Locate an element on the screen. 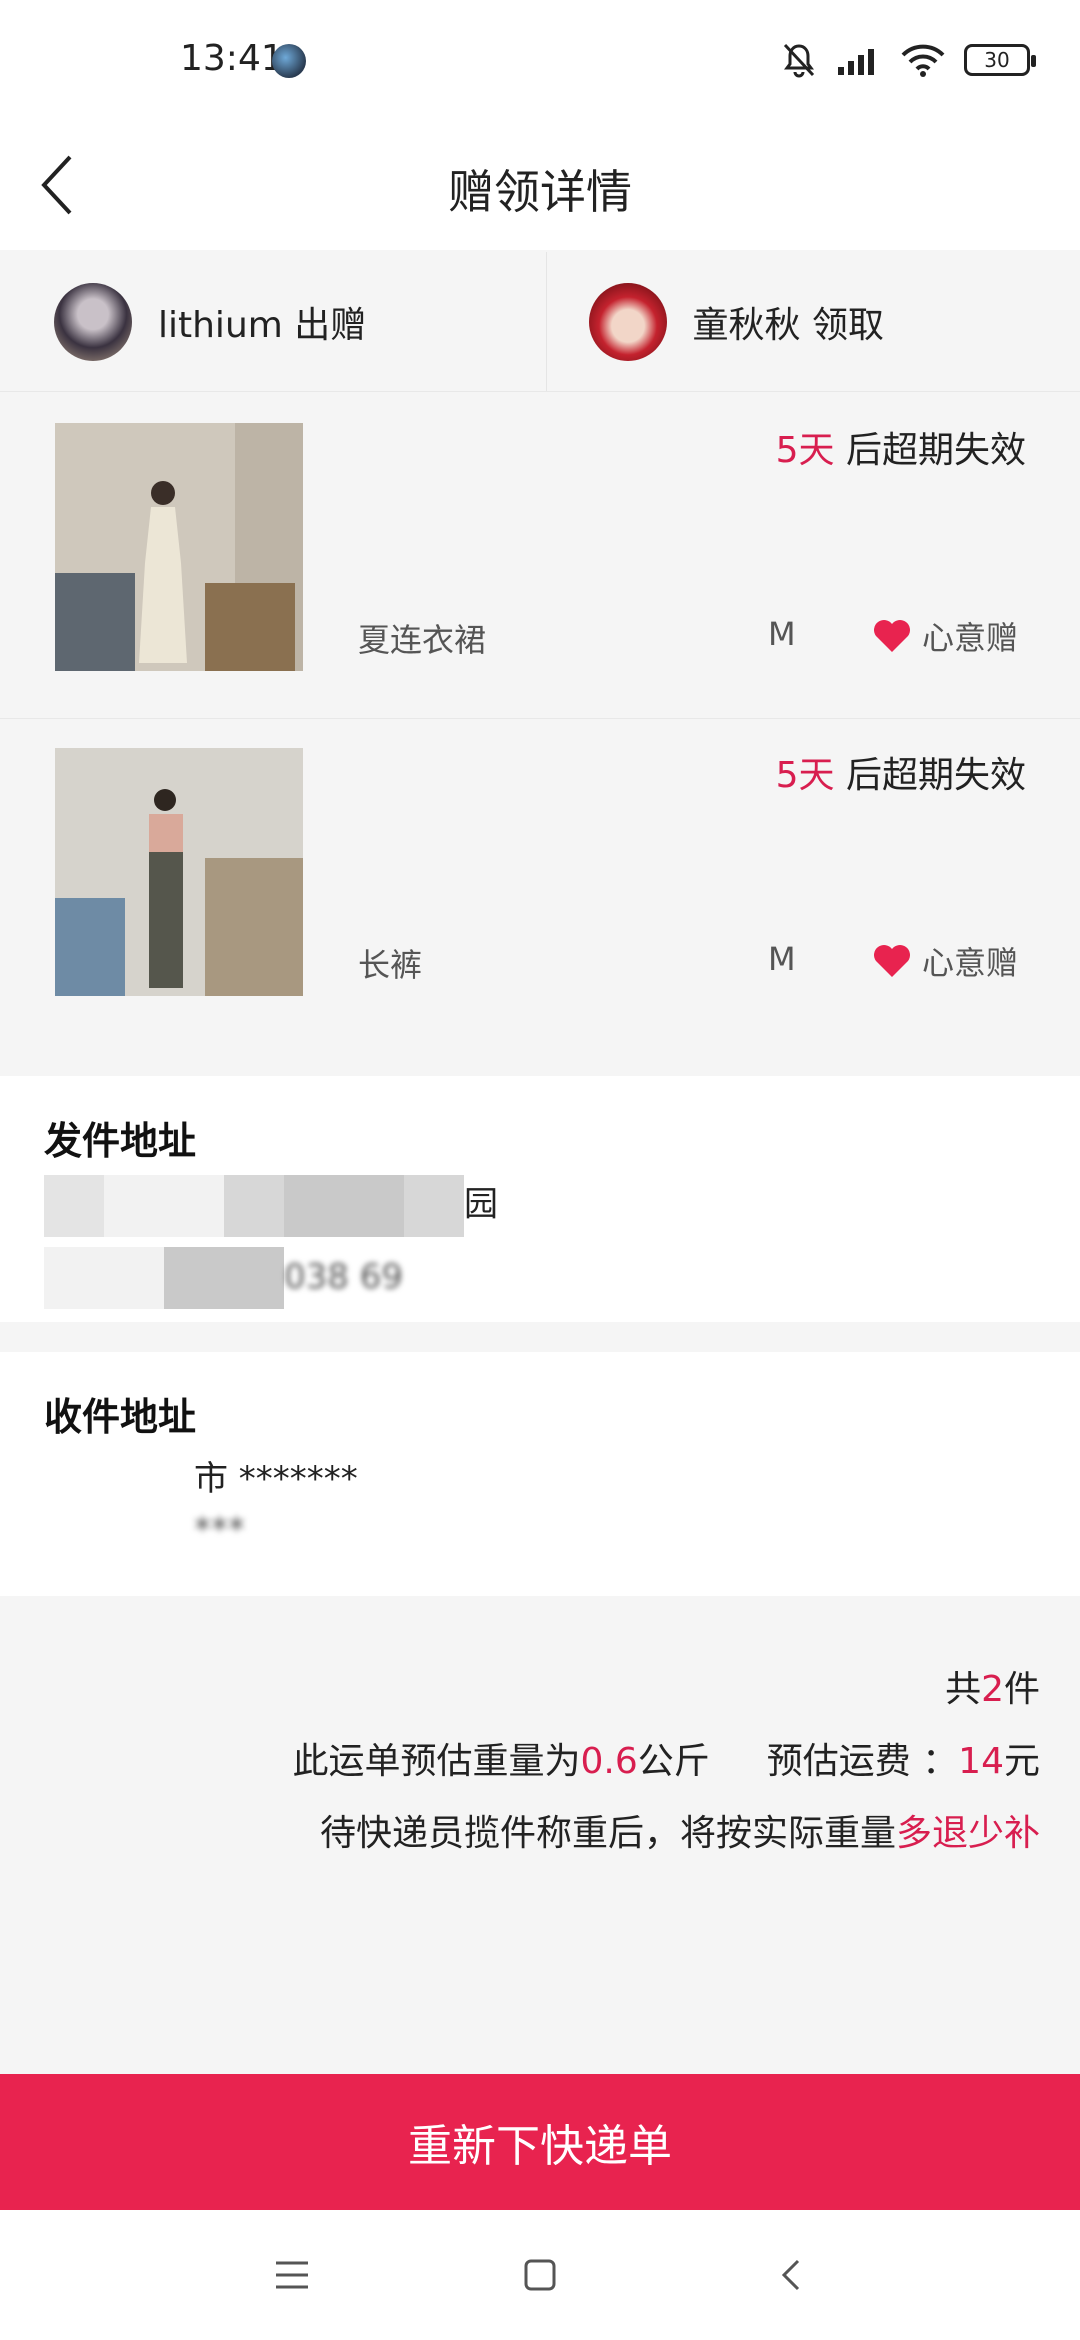 The image size is (1080, 2340). battery-icon: 30 is located at coordinates (1000, 60).